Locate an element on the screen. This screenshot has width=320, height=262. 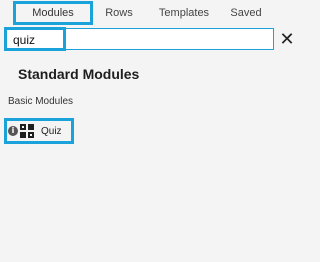
tab-templates: Templates is located at coordinates (184, 13).